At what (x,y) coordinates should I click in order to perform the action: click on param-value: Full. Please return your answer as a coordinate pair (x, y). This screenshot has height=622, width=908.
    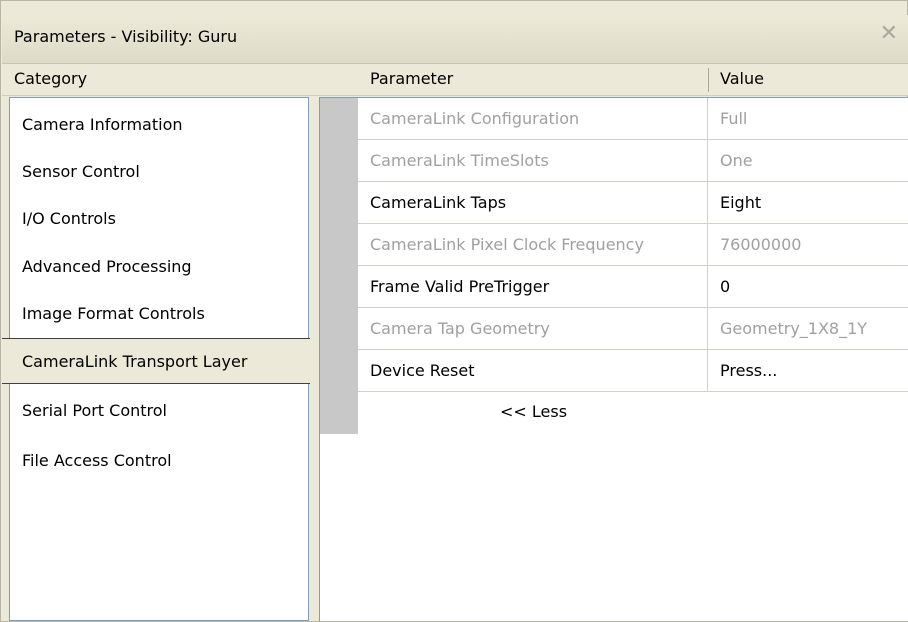
    Looking at the image, I should click on (734, 118).